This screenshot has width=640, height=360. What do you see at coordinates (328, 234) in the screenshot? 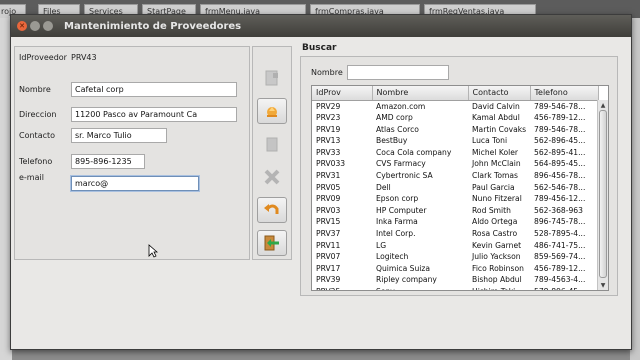
I see `table-cell: PRV37` at bounding box center [328, 234].